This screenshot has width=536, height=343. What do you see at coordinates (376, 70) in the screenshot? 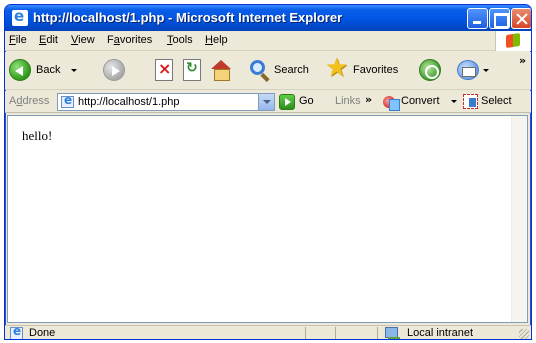
I see `favorites-label: Favorites` at bounding box center [376, 70].